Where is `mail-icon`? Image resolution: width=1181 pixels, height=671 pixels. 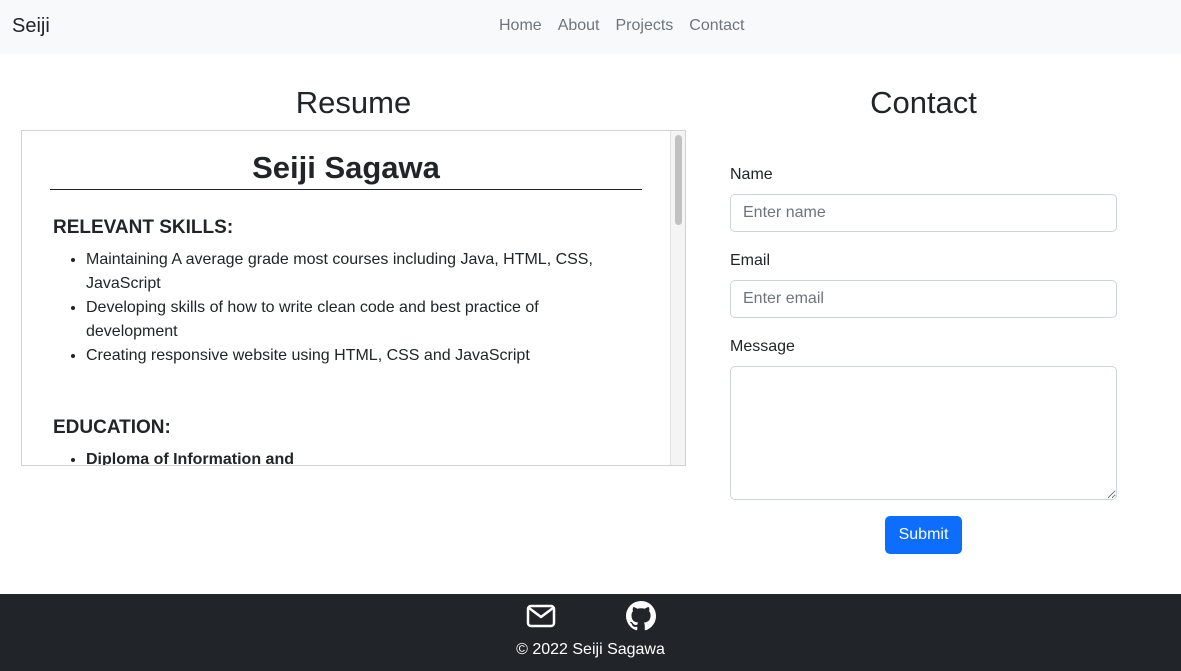 mail-icon is located at coordinates (541, 616).